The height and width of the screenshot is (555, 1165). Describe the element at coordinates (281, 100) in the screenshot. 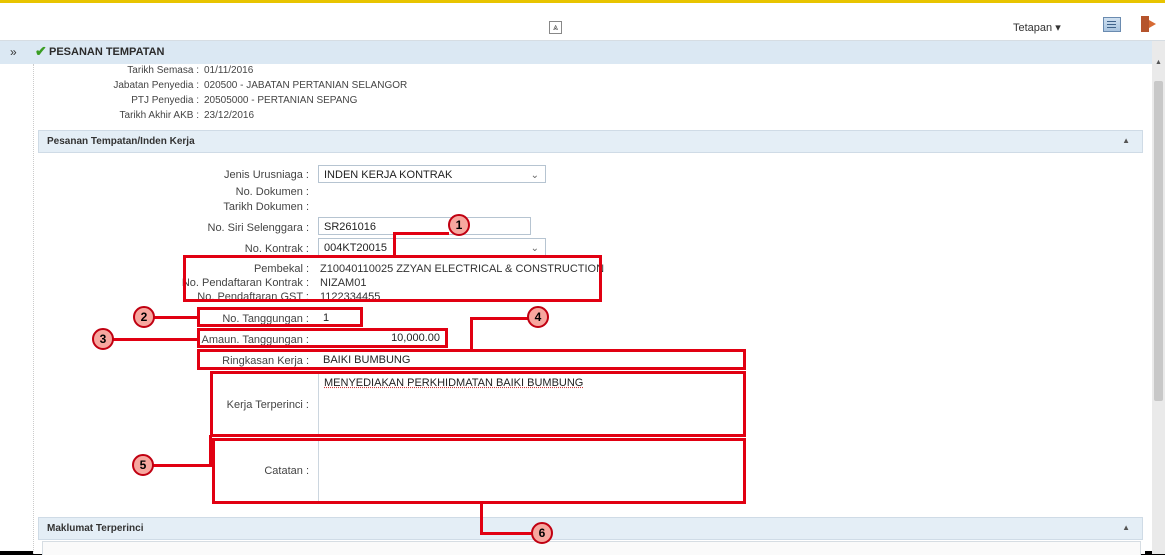

I see `info-value-ptj: 20505000 - PERTANIAN SEPANG` at that location.